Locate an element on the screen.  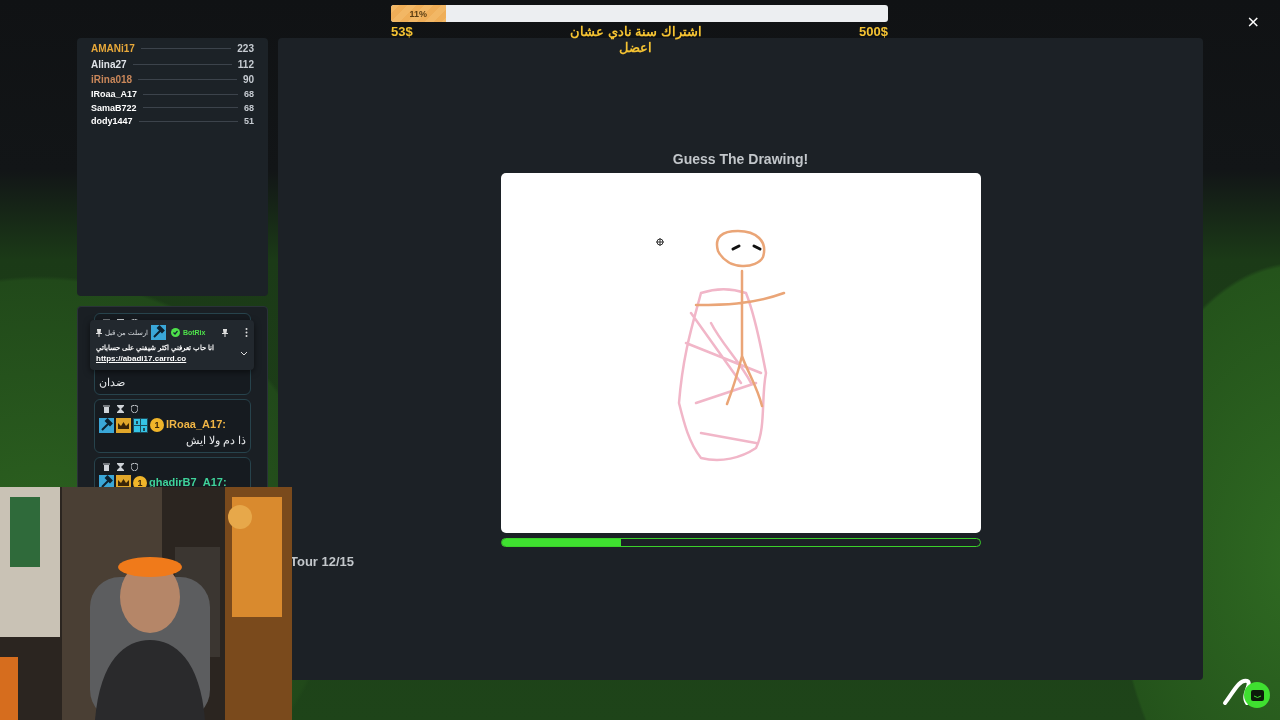
player-name: SamaB722 is located at coordinates (114, 107).